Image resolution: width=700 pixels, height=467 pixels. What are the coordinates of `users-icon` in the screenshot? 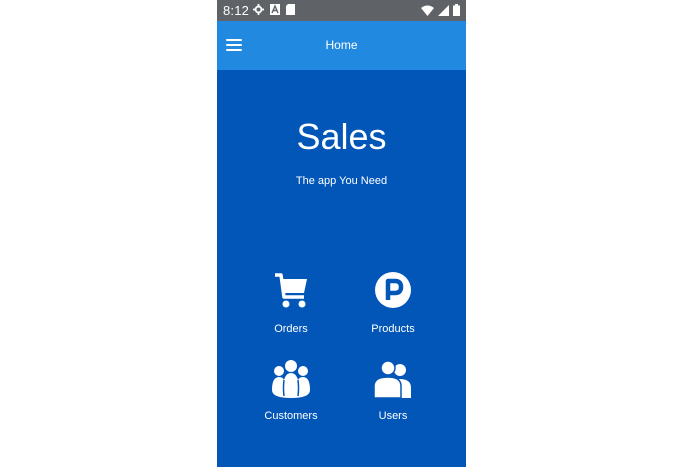 It's located at (392, 379).